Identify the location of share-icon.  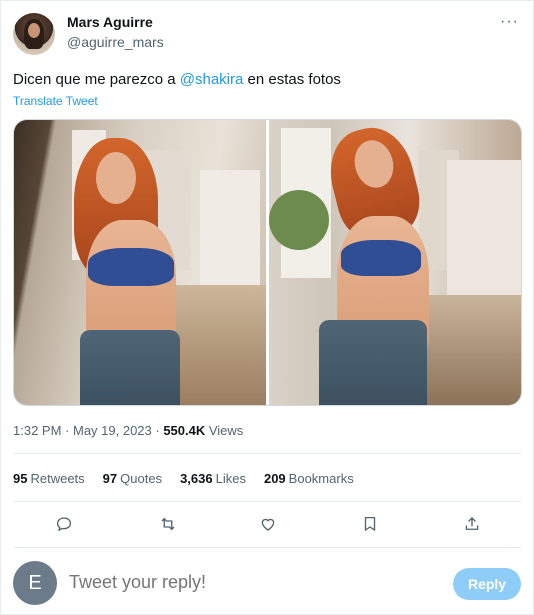
(472, 524).